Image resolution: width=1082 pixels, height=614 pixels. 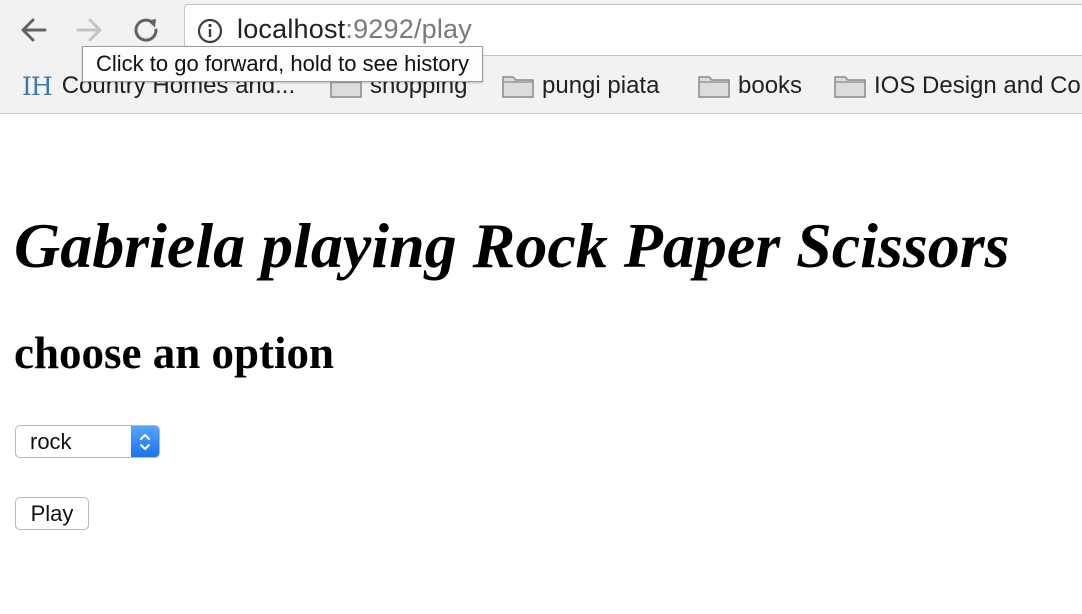 I want to click on option-select: rock, so click(x=87, y=441).